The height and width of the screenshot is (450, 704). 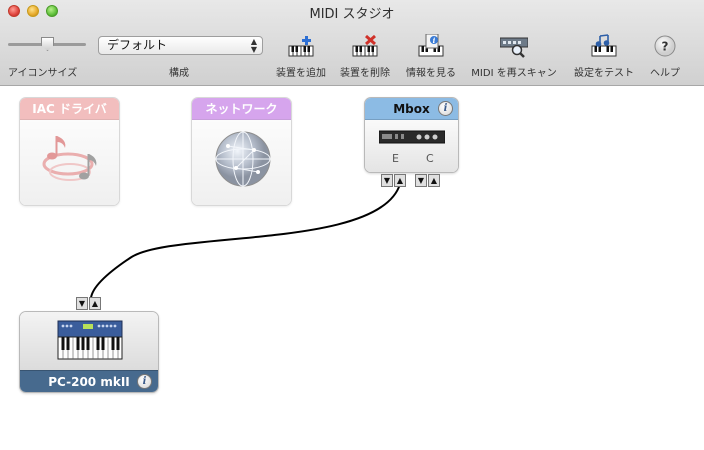 I want to click on midi-keyboard-icon, so click(x=90, y=340).